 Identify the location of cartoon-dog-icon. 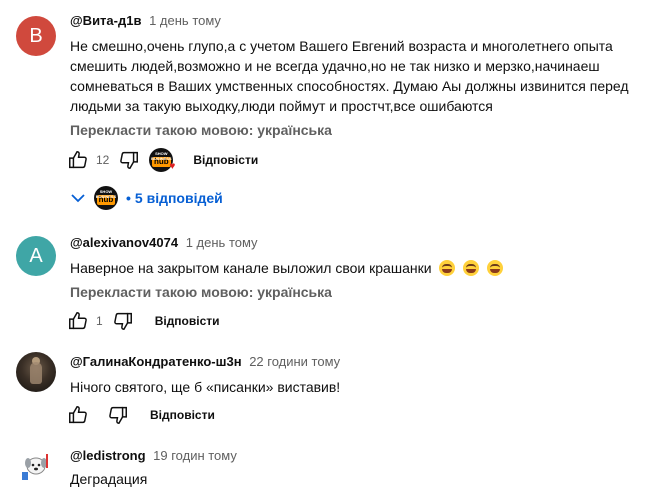
(35, 467).